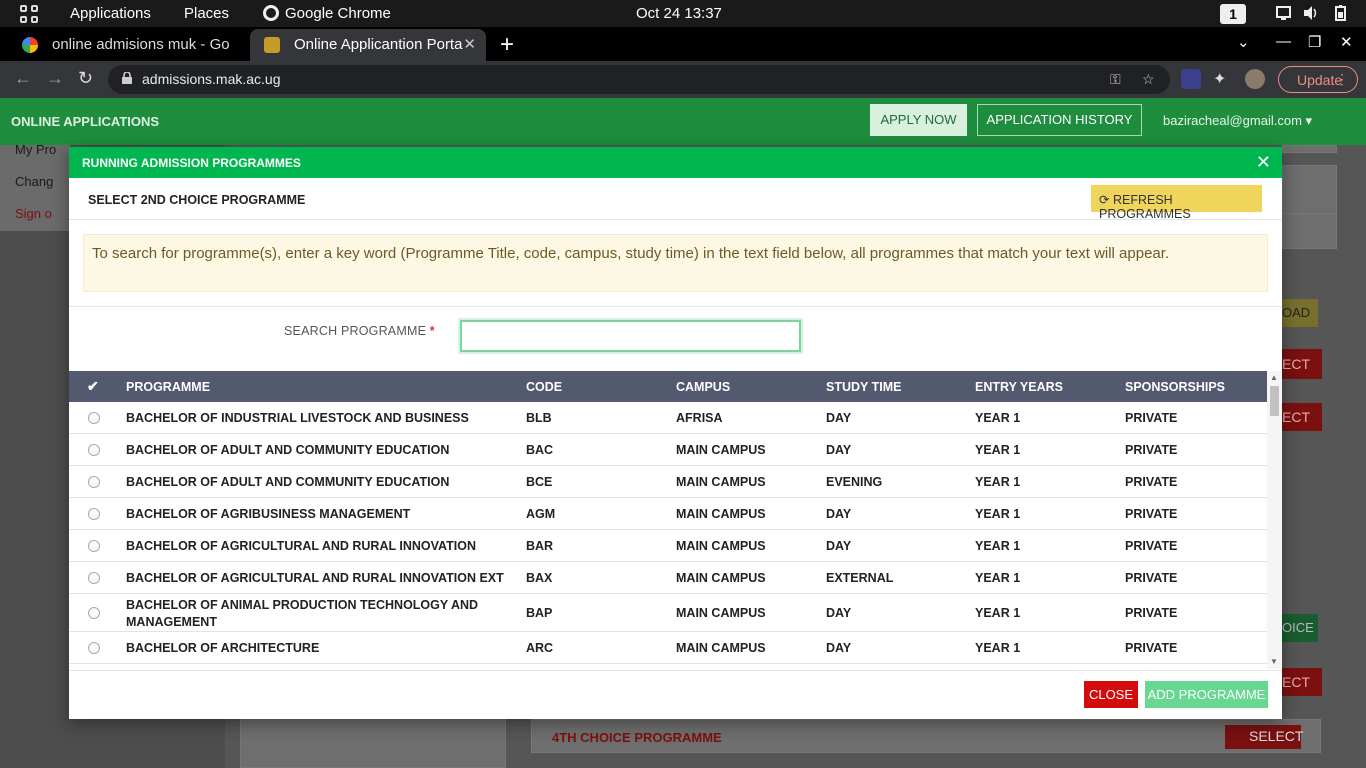  I want to click on application-history-button: APPLICATION HISTORY, so click(1059, 120).